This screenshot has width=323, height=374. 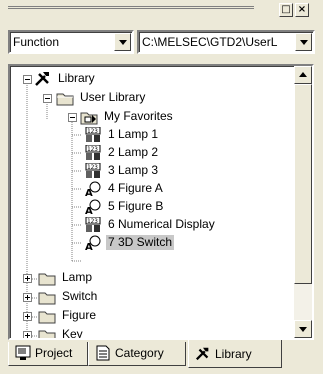 I want to click on tree-node-label: Figure, so click(x=79, y=315).